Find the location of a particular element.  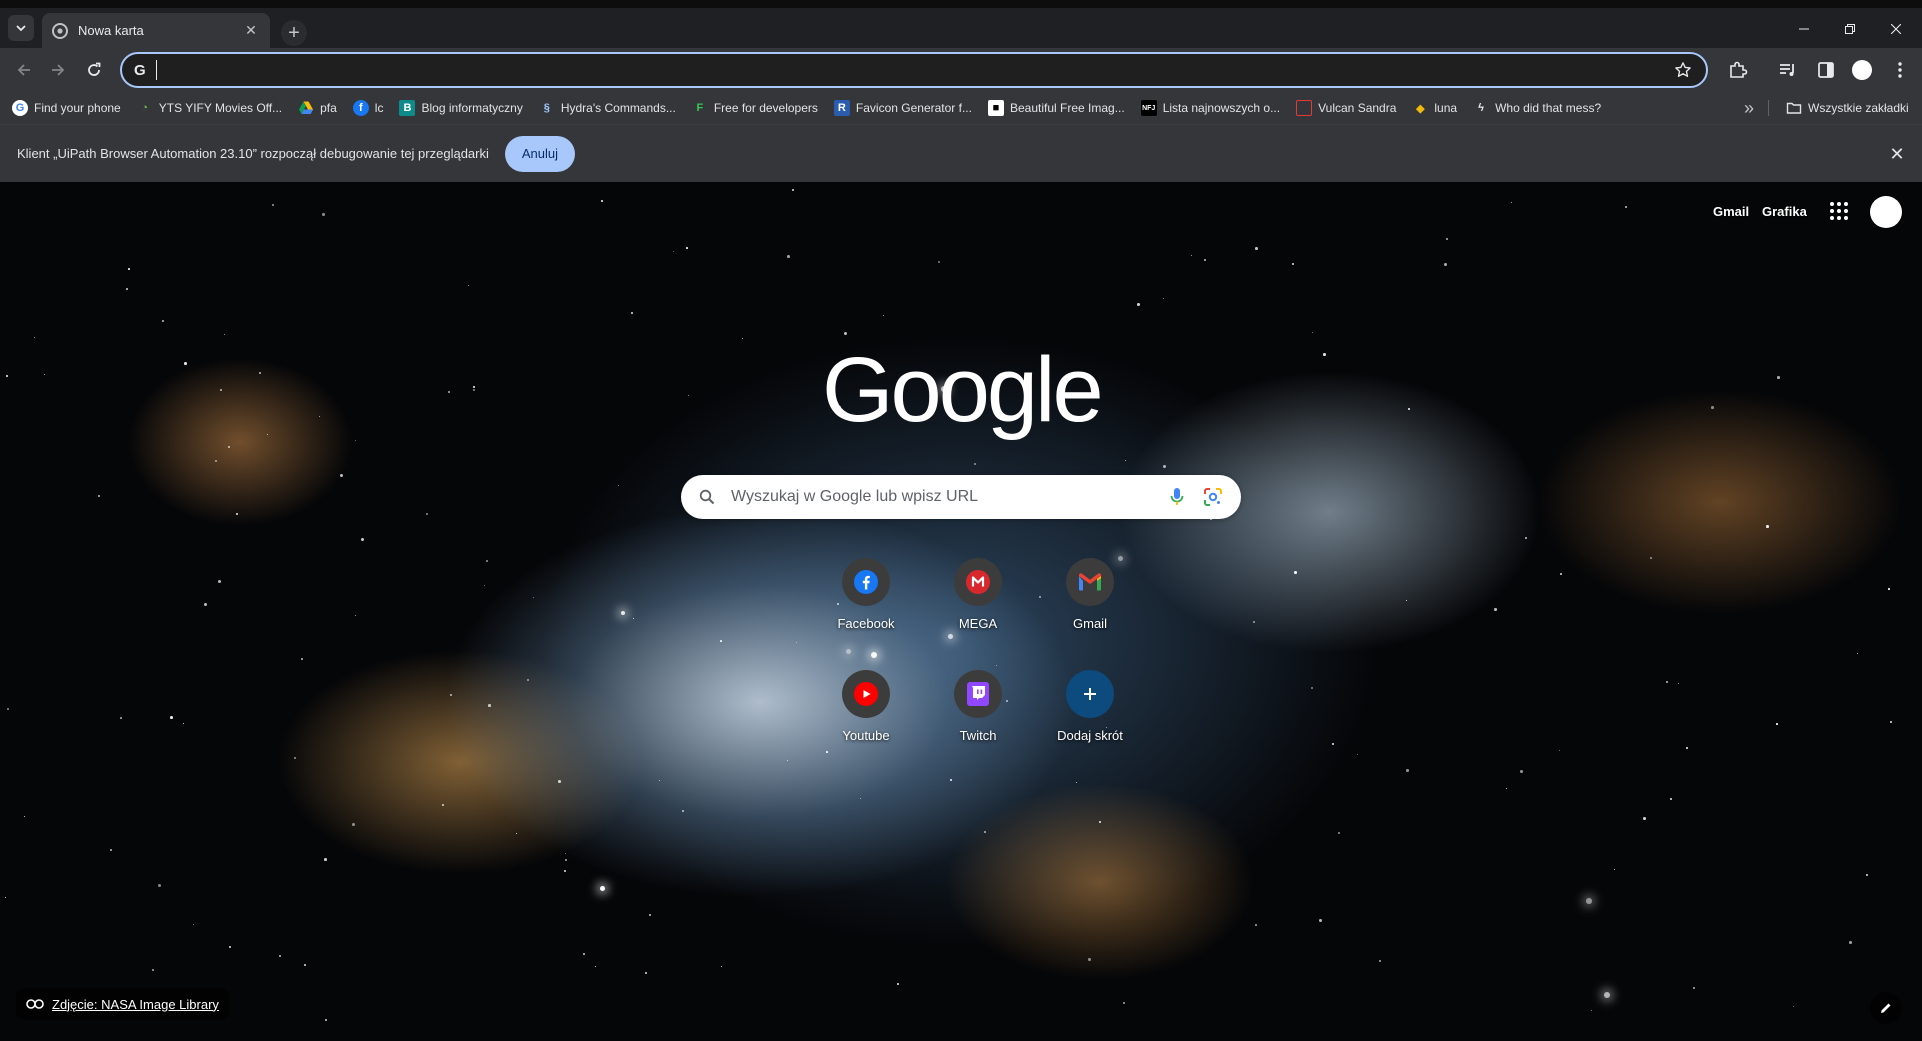

customize-chrome-button is located at coordinates (1886, 1008).